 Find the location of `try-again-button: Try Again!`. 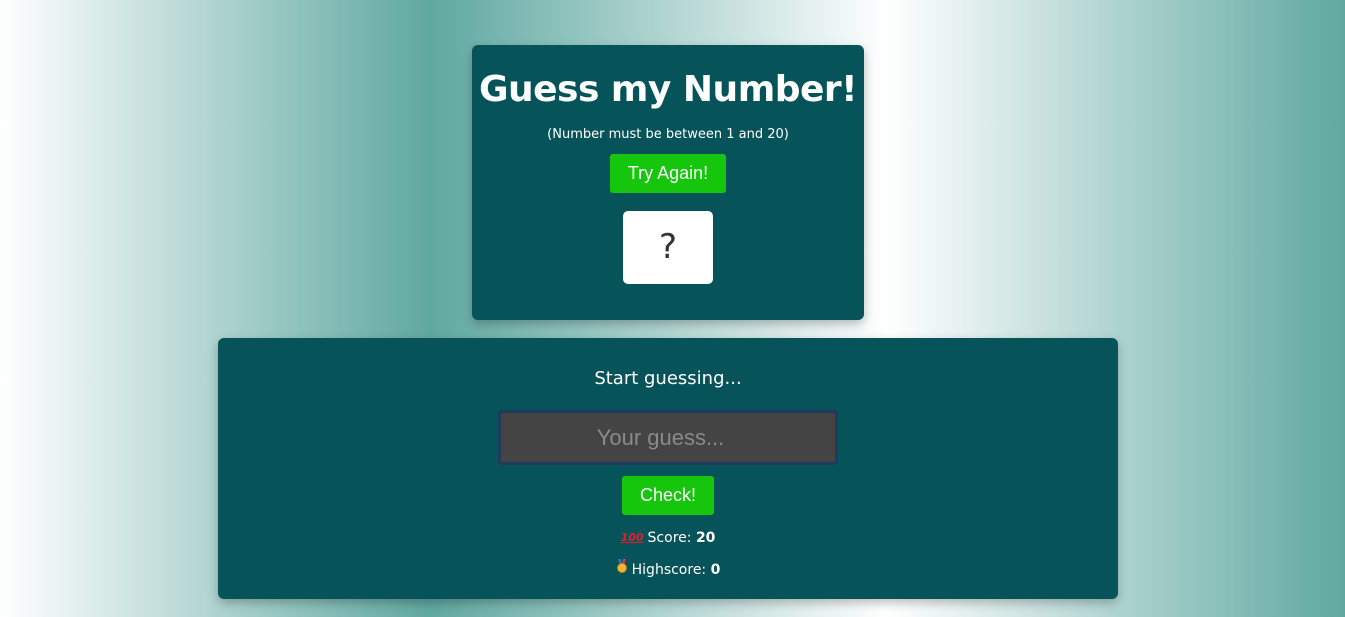

try-again-button: Try Again! is located at coordinates (668, 173).